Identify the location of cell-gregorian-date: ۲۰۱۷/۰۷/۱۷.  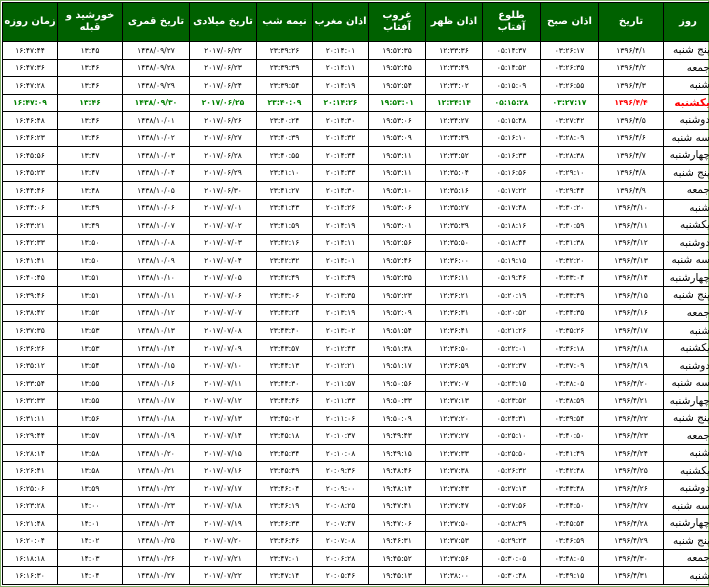
(223, 488).